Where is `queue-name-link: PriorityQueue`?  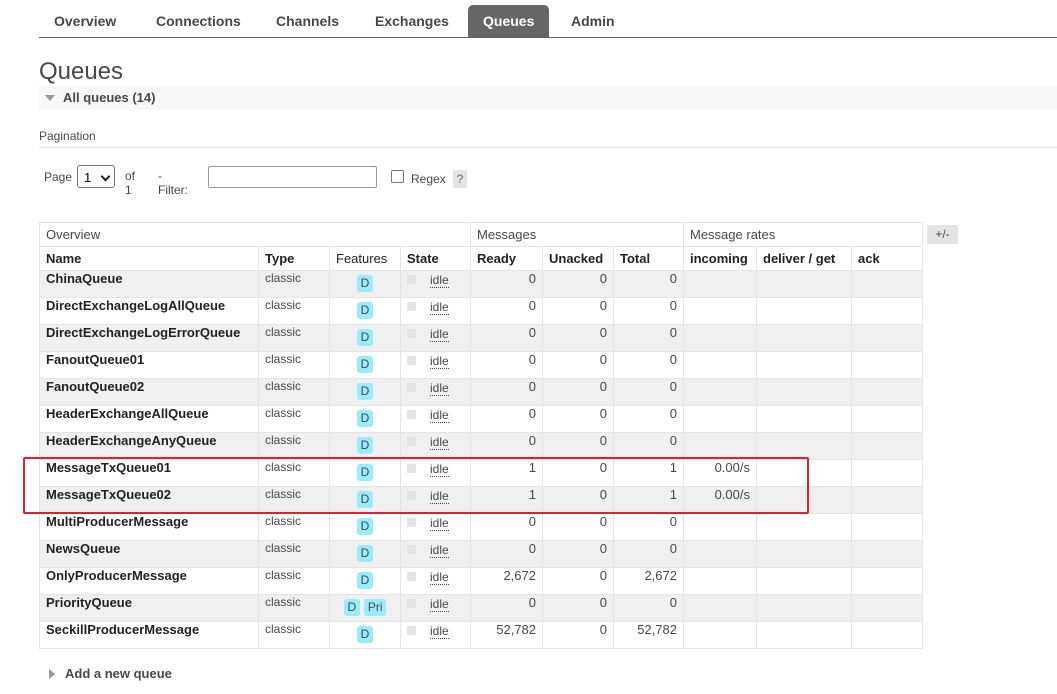 queue-name-link: PriorityQueue is located at coordinates (149, 608).